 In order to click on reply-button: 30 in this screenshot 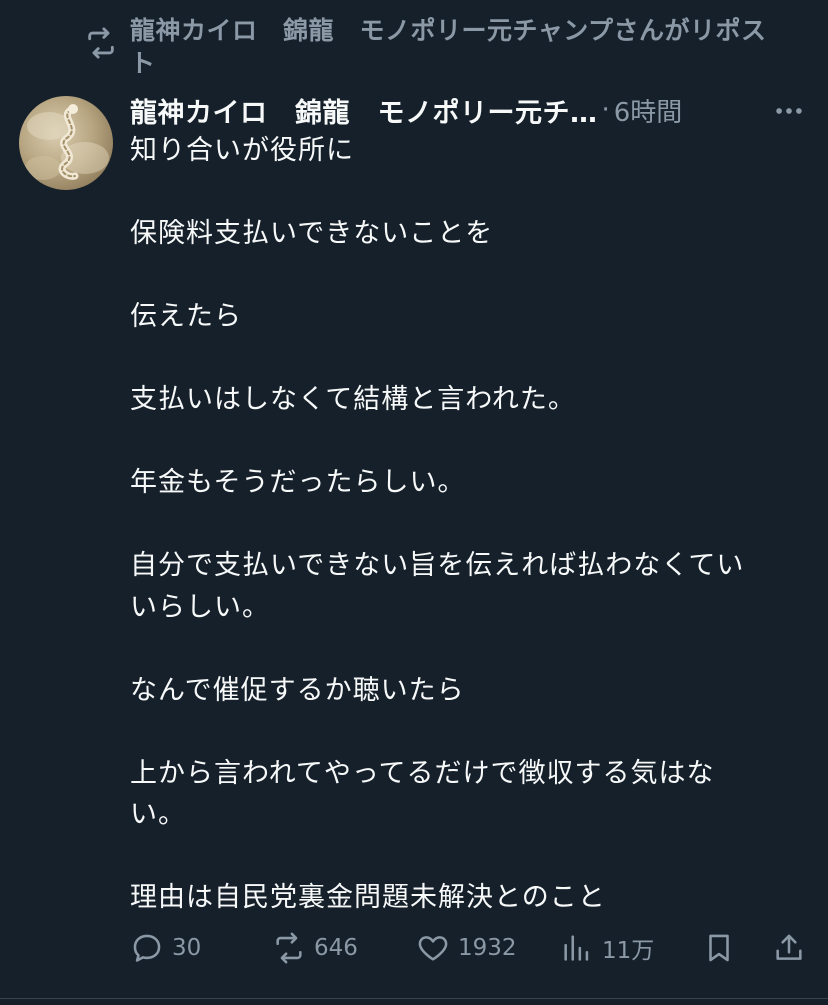, I will do `click(165, 948)`.